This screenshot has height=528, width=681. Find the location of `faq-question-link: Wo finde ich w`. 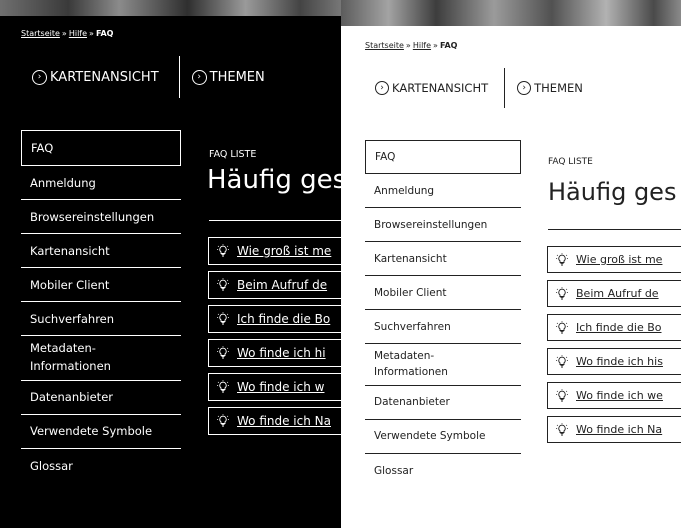

faq-question-link: Wo finde ich w is located at coordinates (280, 387).